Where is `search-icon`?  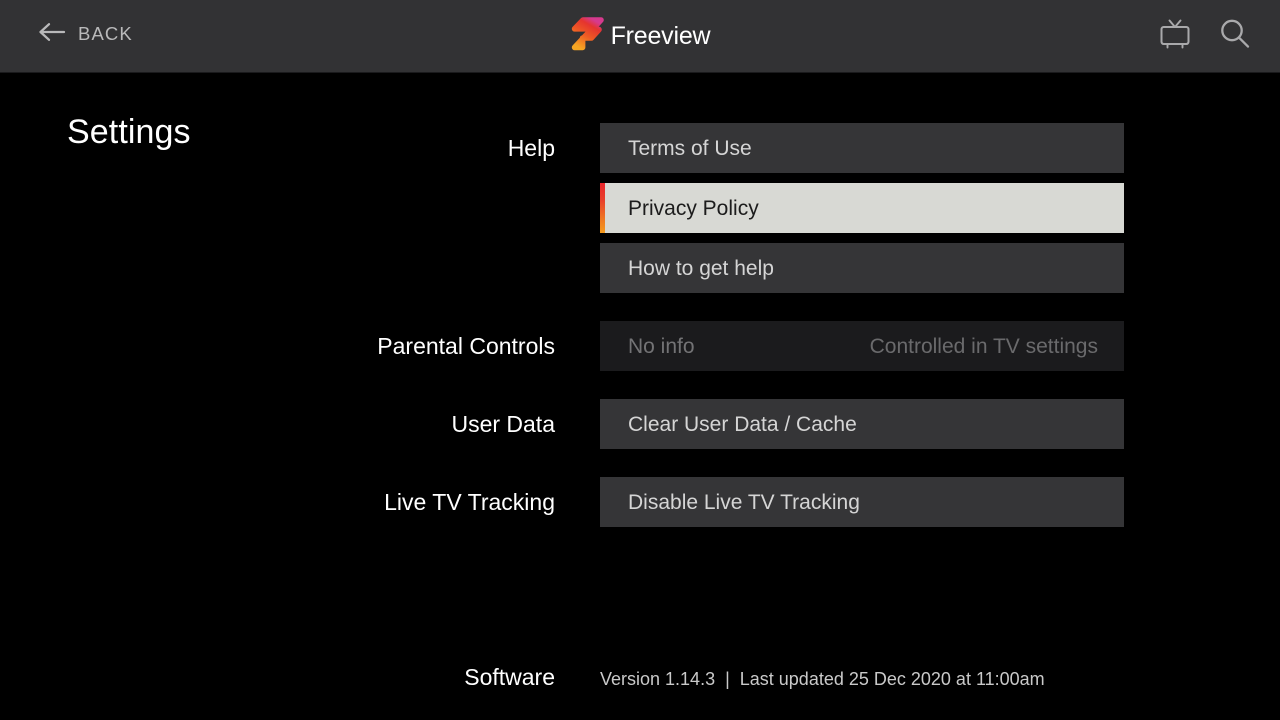 search-icon is located at coordinates (1235, 36).